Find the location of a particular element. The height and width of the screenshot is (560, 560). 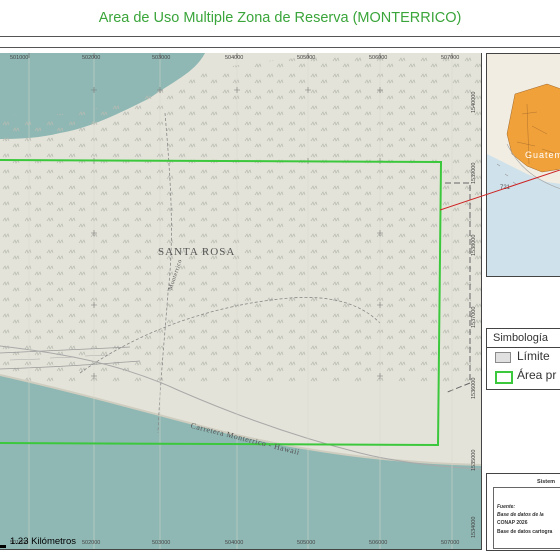

legend-label-area: Área pr is located at coordinates (537, 375).